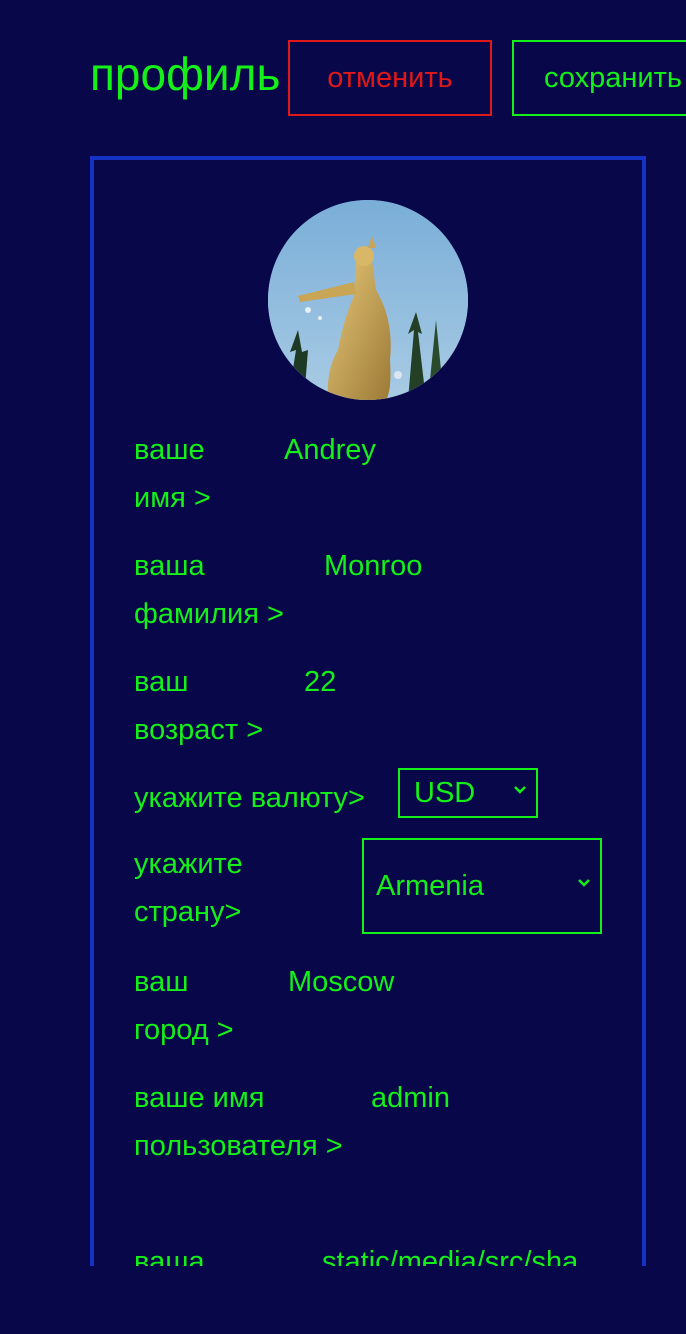 The height and width of the screenshot is (1334, 686). Describe the element at coordinates (172, 474) in the screenshot. I see `first-name-label: ваше имя >` at that location.